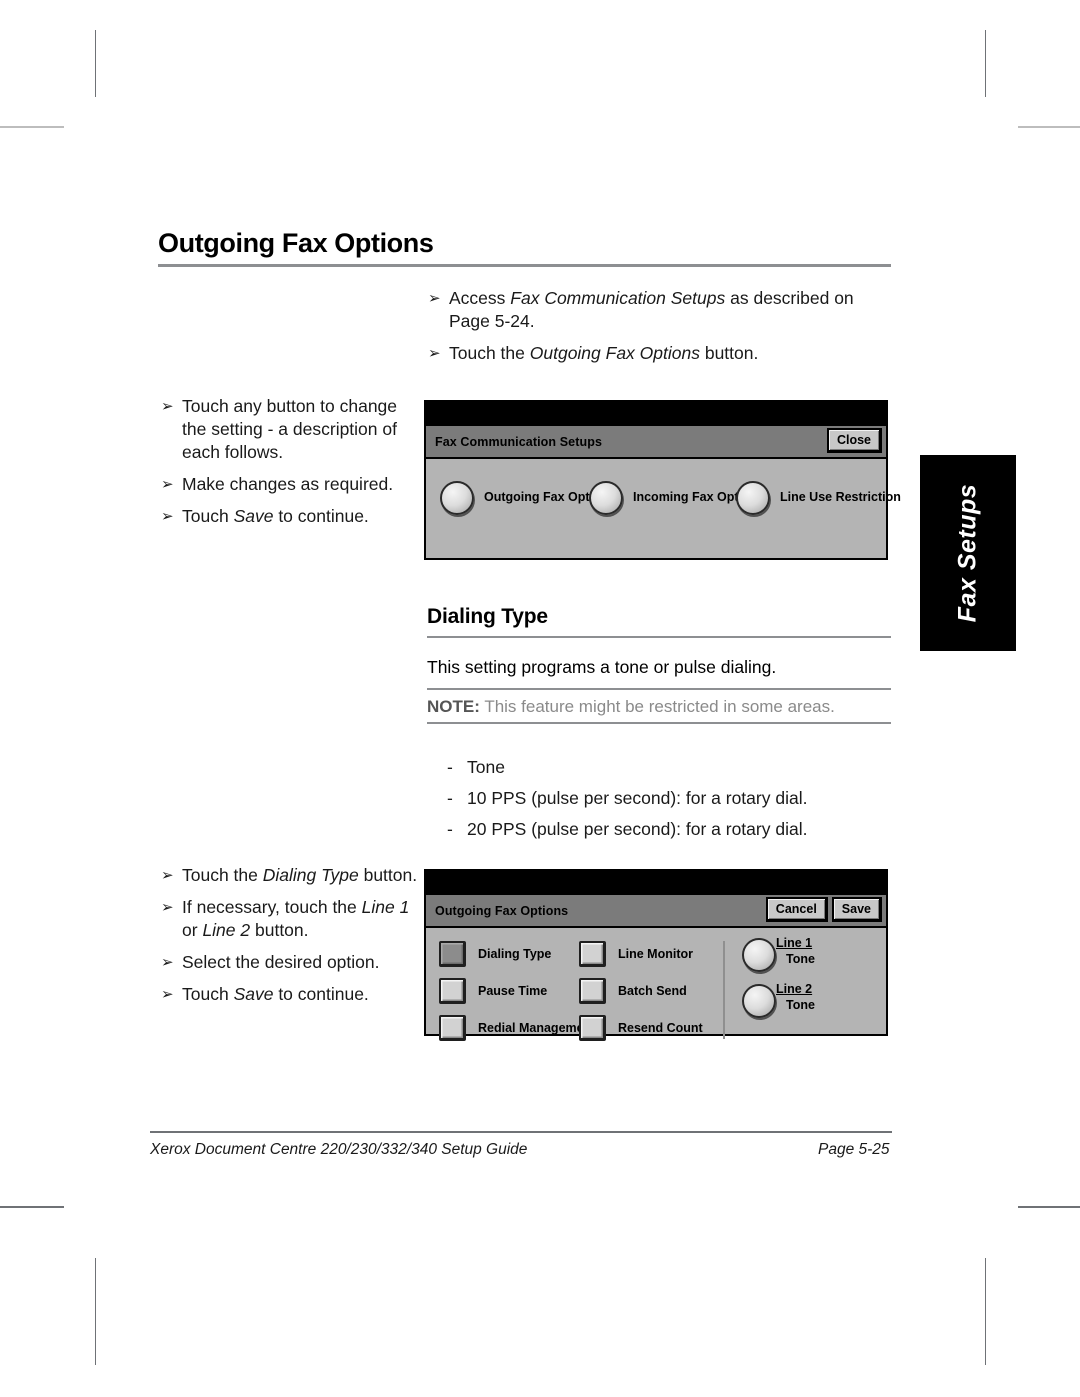 The image size is (1080, 1397). Describe the element at coordinates (1049, 1207) in the screenshot. I see `crop-mark-bottom-right-horizontal` at that location.